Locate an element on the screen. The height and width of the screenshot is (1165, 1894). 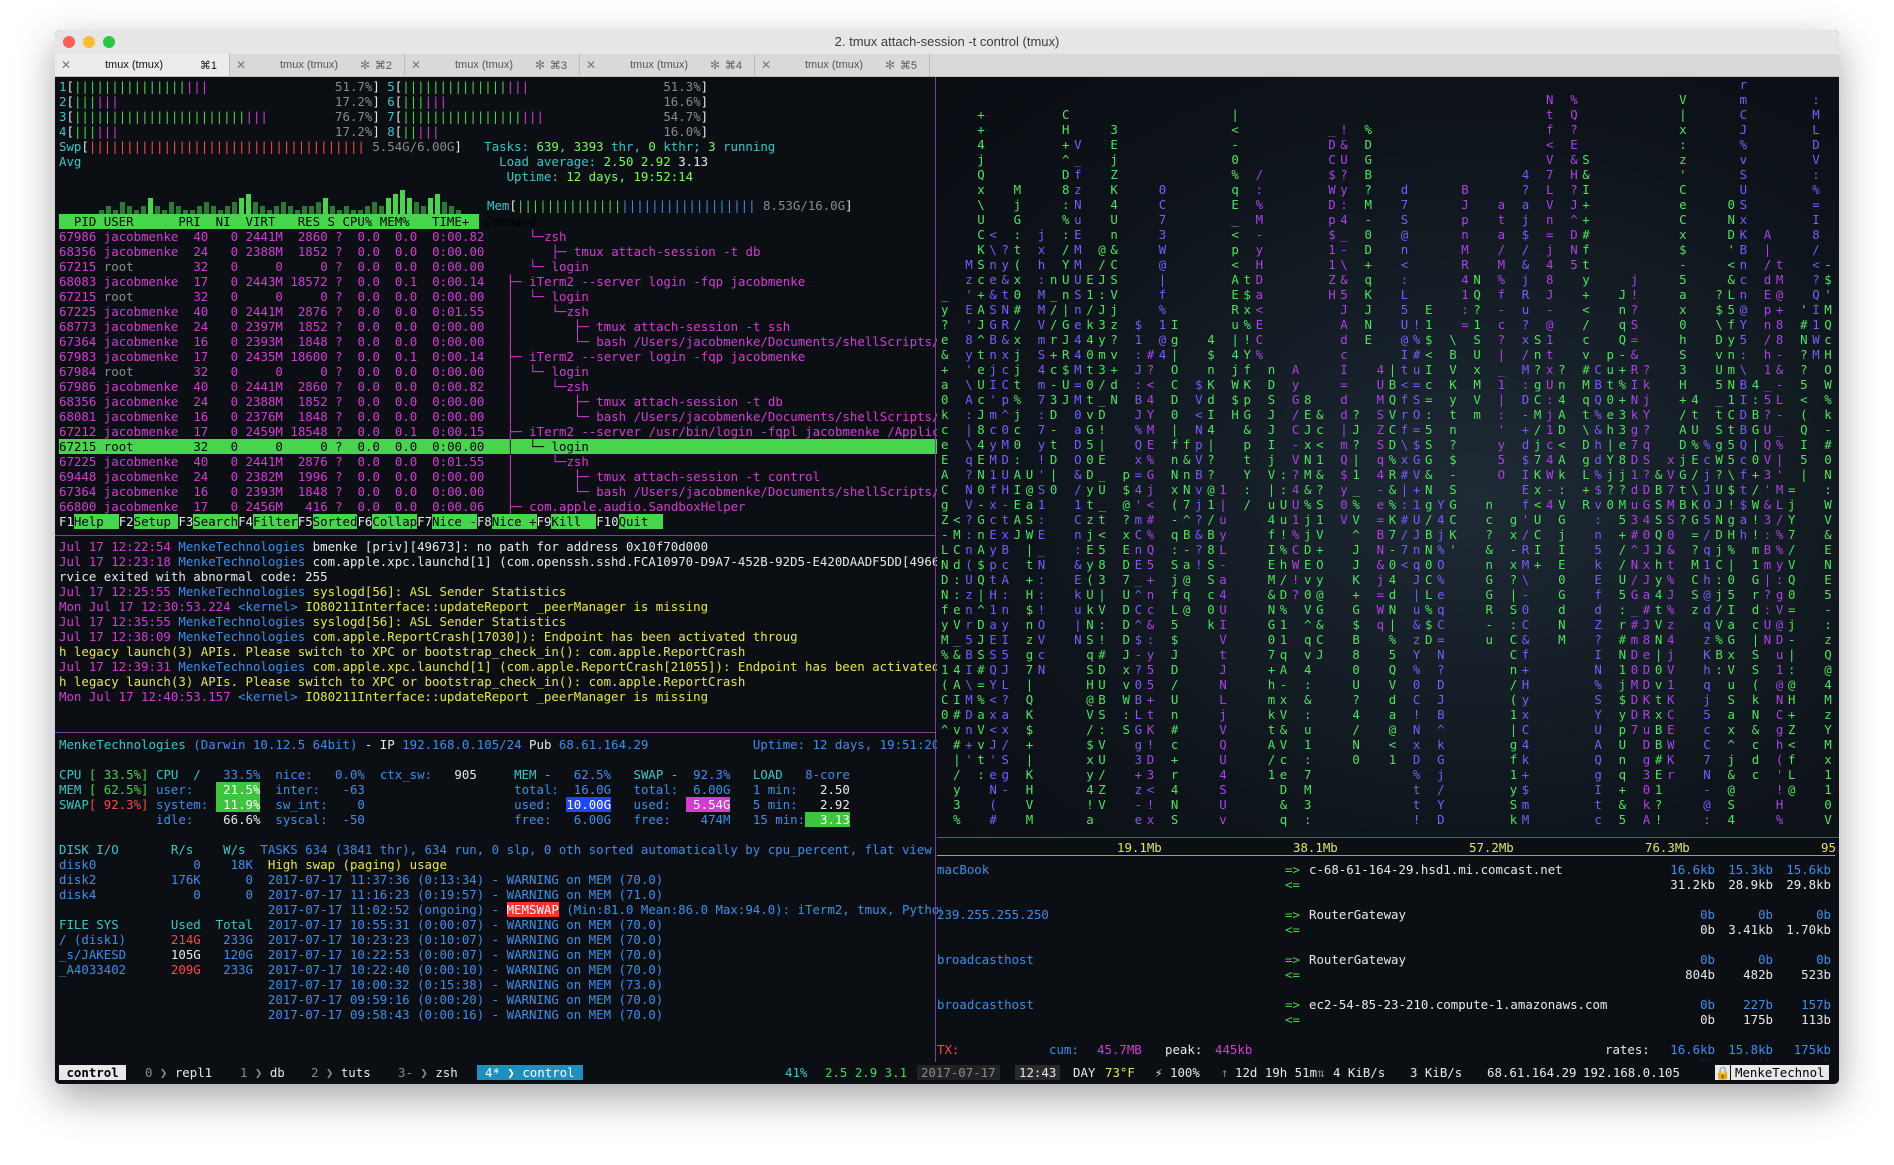
matrix-rain-column: n _ / / r + c - 3 D - t D | 0 is located at coordinates (1053, 384).